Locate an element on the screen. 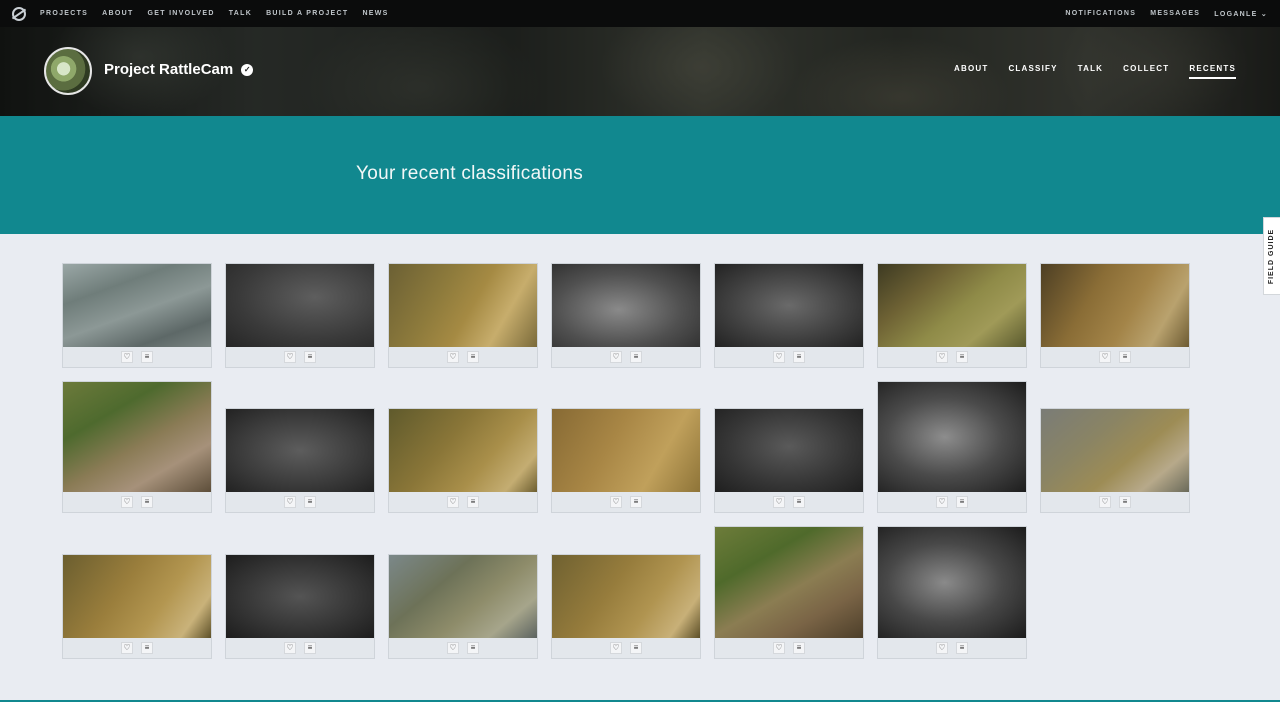  user-menu: LOGANLE ⌄ is located at coordinates (1241, 14).